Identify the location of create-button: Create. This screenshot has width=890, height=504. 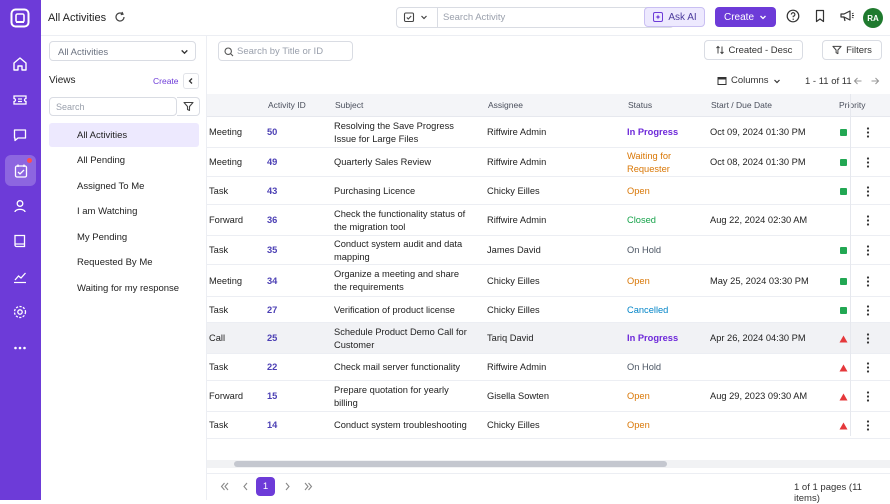
(745, 17).